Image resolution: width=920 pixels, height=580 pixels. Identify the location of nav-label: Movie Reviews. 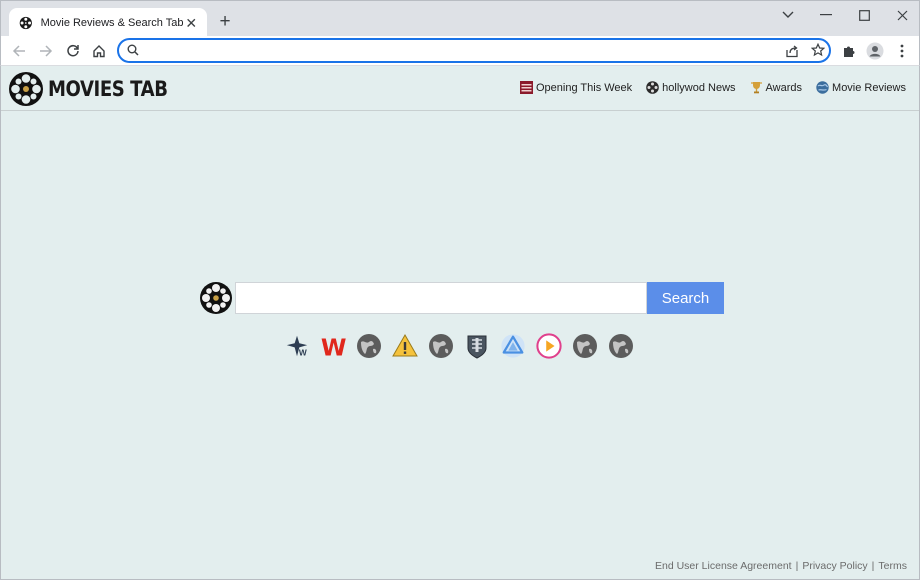
(869, 87).